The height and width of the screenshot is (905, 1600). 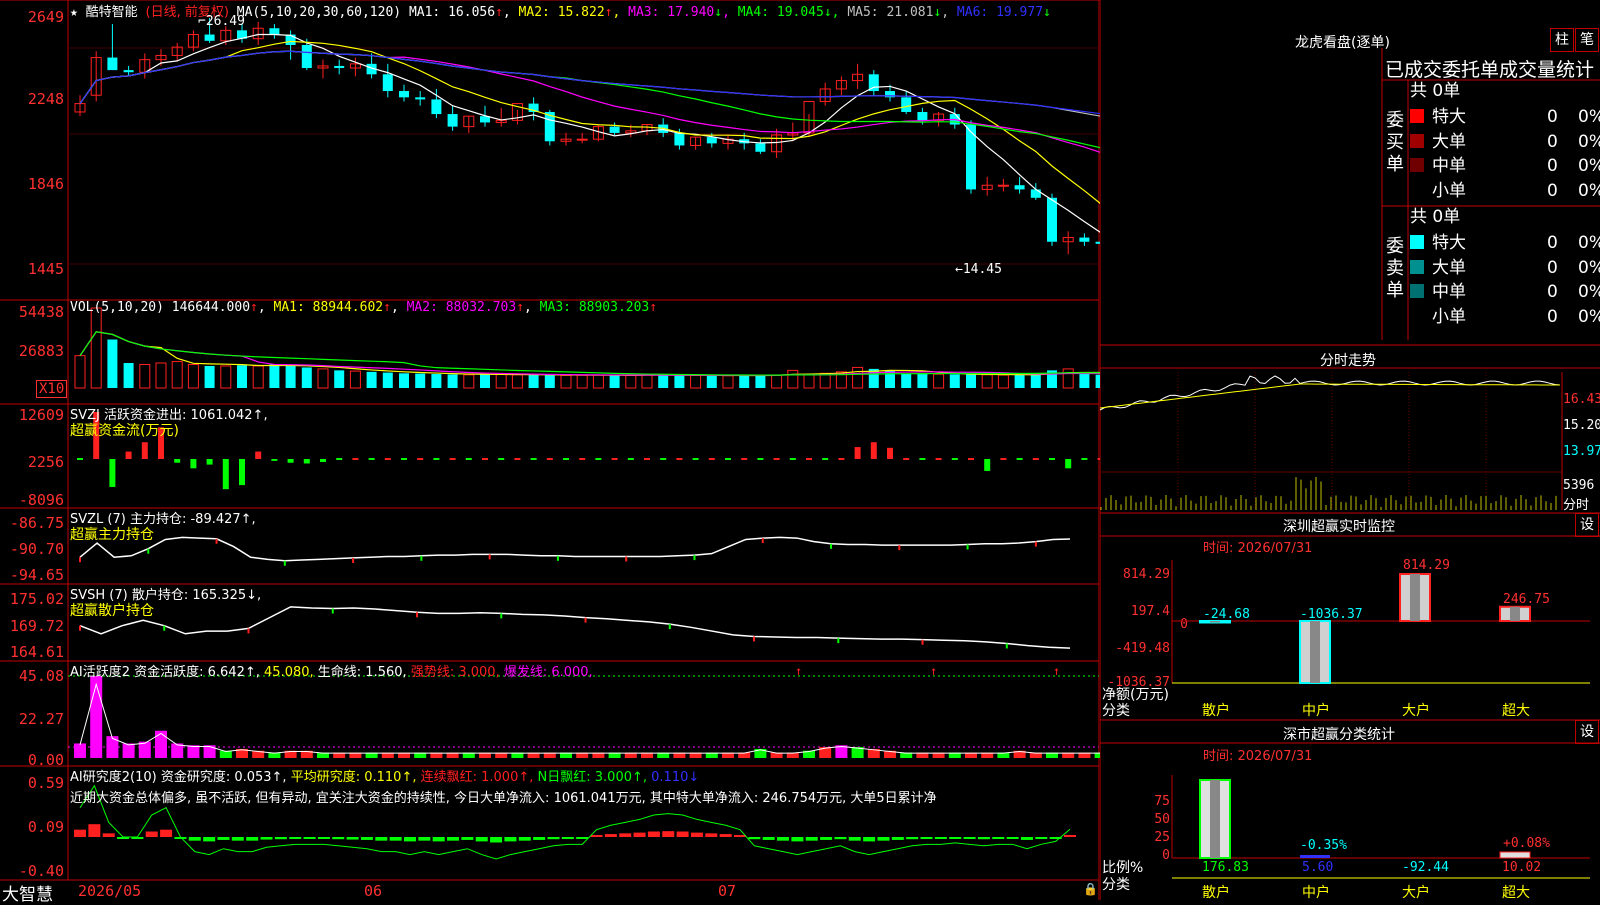 I want to click on sell-row-name: 中单, so click(x=1449, y=292).